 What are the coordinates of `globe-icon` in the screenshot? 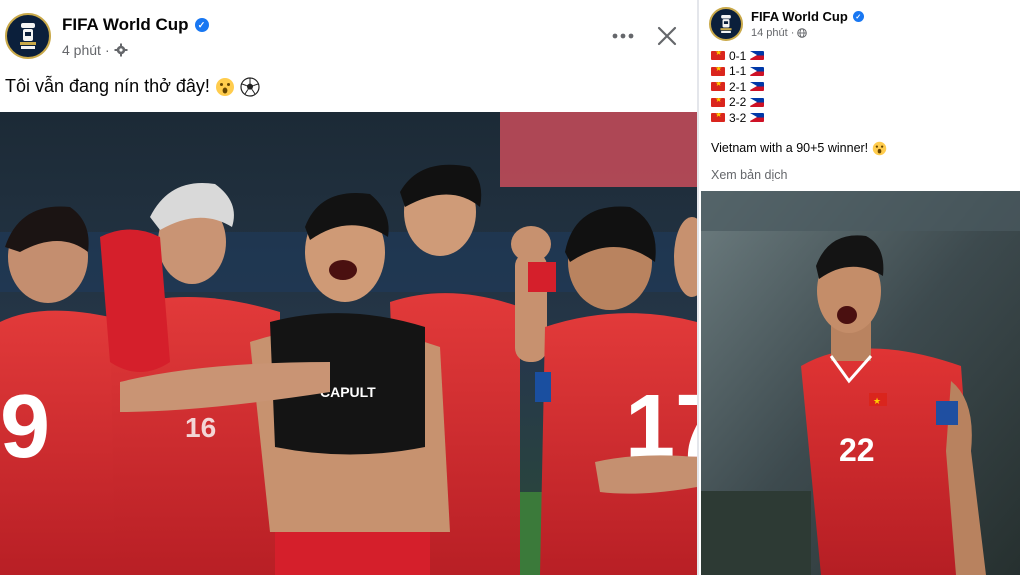 It's located at (802, 33).